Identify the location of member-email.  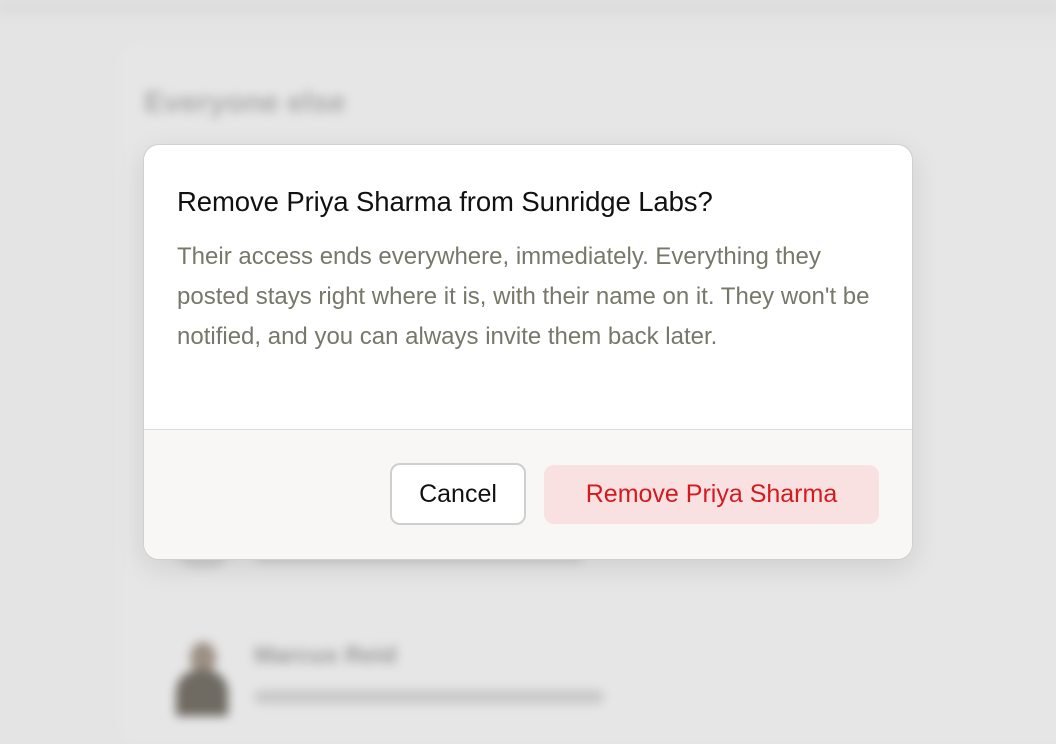
(429, 697).